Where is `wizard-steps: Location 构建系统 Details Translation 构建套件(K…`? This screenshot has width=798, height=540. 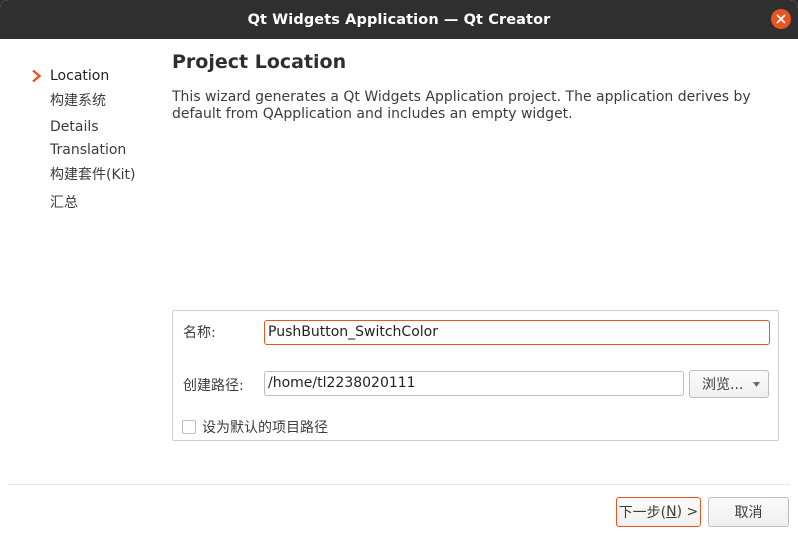 wizard-steps: Location 构建系统 Details Translation 构建套件(K… is located at coordinates (95, 139).